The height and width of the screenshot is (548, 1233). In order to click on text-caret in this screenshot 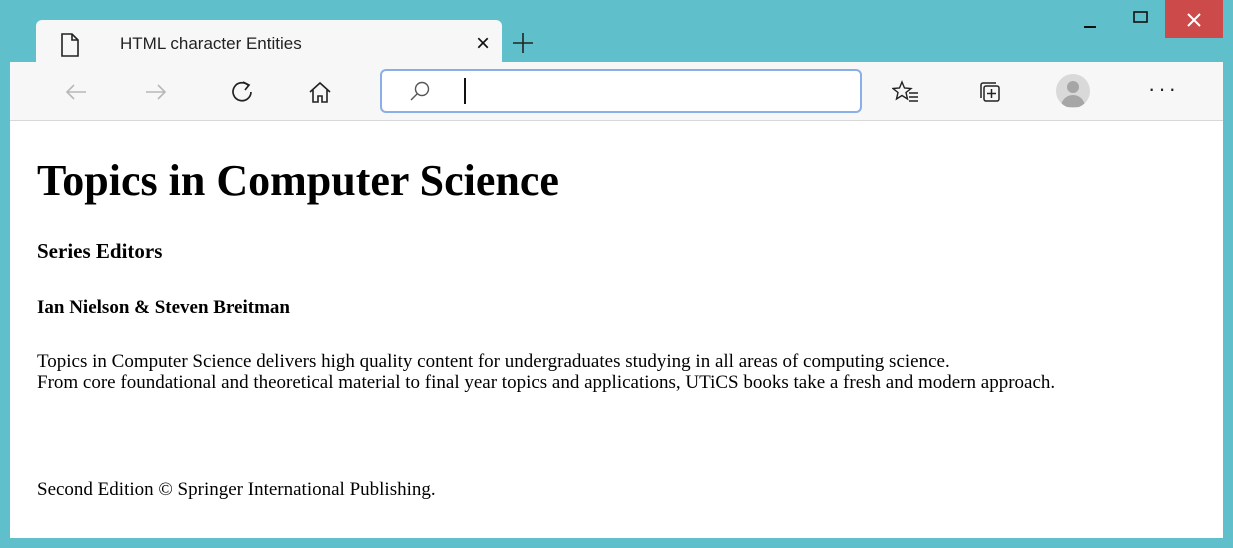, I will do `click(465, 91)`.